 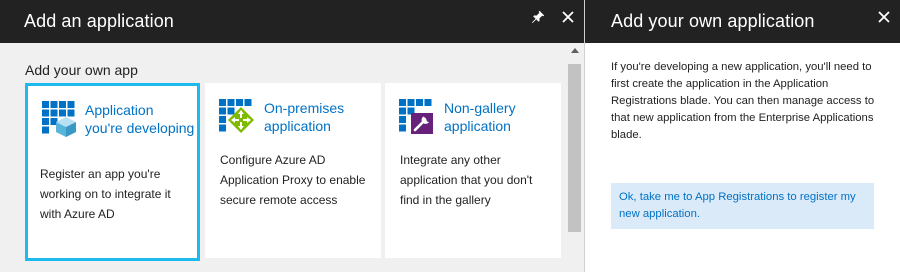 What do you see at coordinates (292, 21) in the screenshot?
I see `blade-header: Add an application` at bounding box center [292, 21].